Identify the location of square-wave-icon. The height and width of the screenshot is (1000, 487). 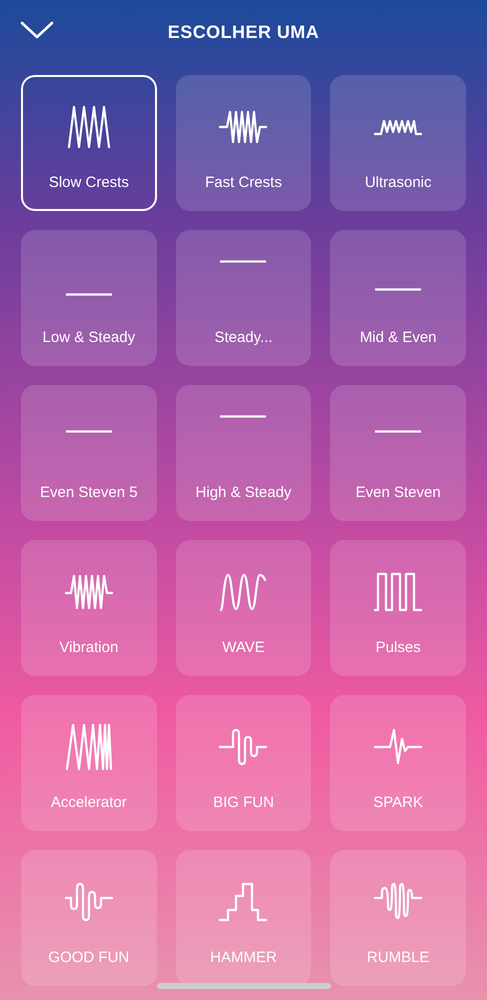
(398, 592).